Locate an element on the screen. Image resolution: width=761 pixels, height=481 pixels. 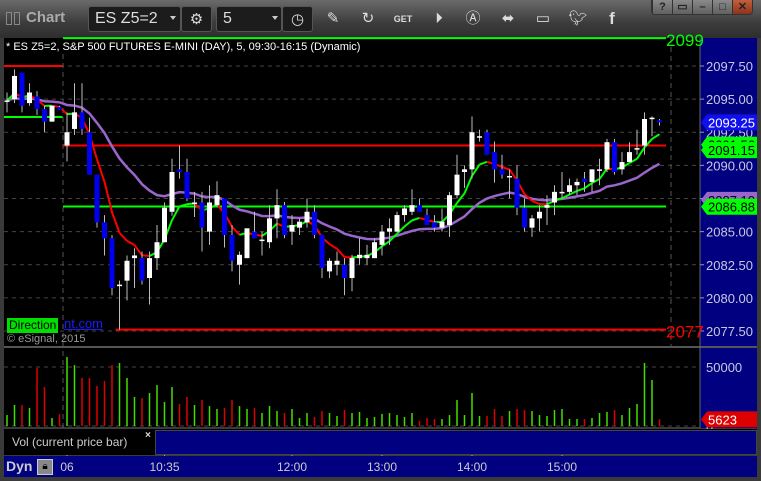
volume-tick-label: 50000 is located at coordinates (724, 367).